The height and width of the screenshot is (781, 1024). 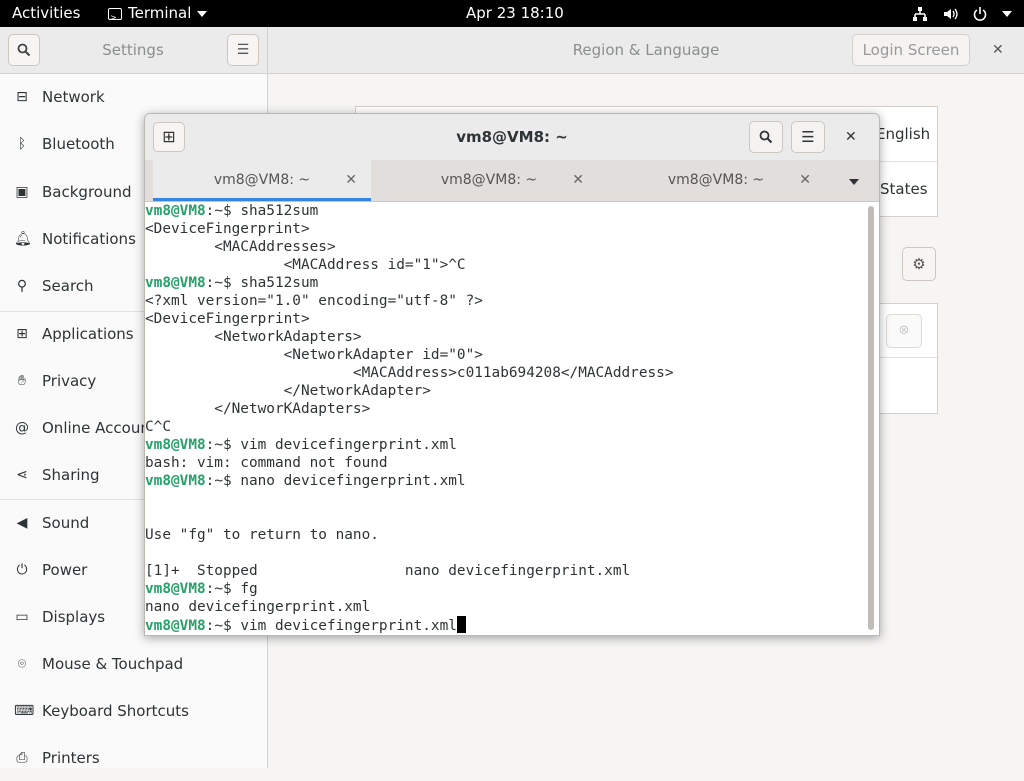 I want to click on app-menu-button: Terminal, so click(x=158, y=15).